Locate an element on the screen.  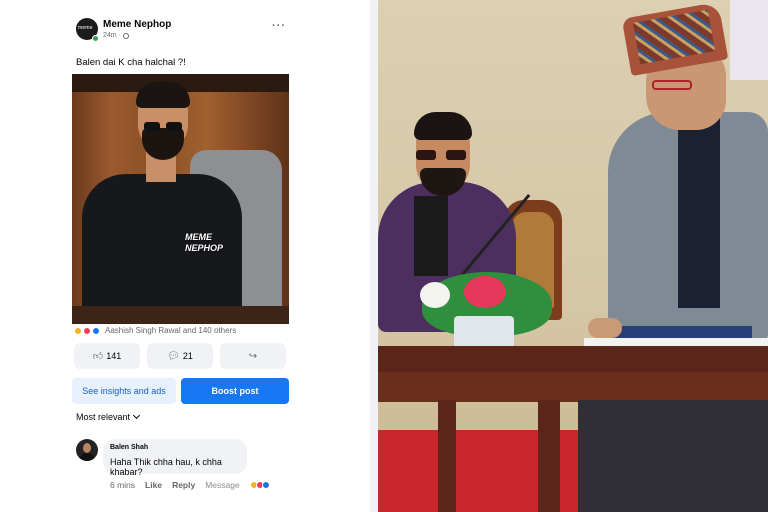
comment-message-link: Message is located at coordinates (222, 485).